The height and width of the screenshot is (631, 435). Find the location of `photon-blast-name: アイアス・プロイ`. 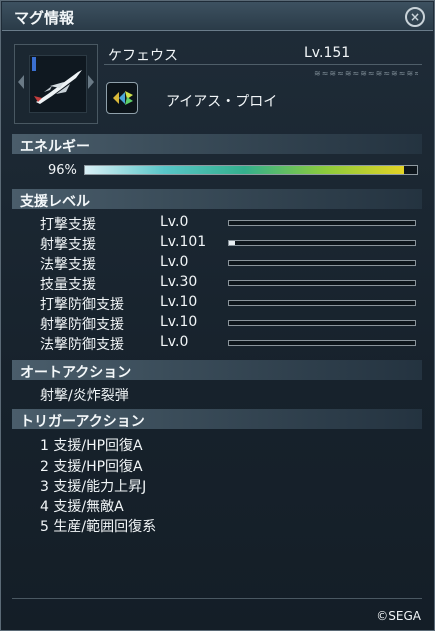

photon-blast-name: アイアス・プロイ is located at coordinates (222, 102).